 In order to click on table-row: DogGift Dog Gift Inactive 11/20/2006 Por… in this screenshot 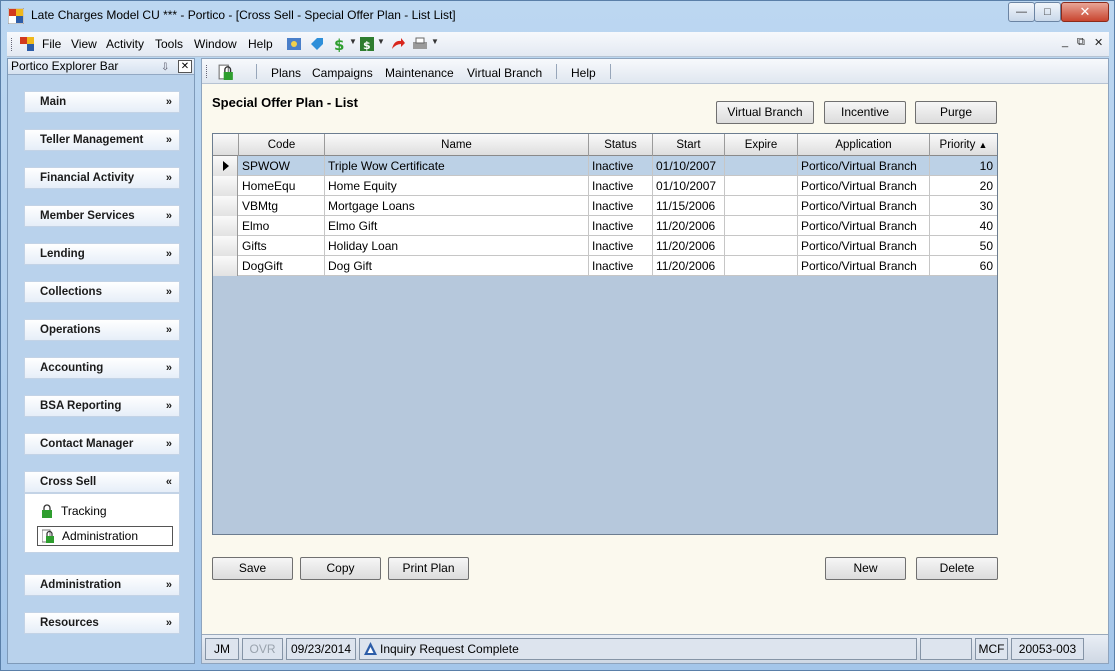, I will do `click(605, 266)`.